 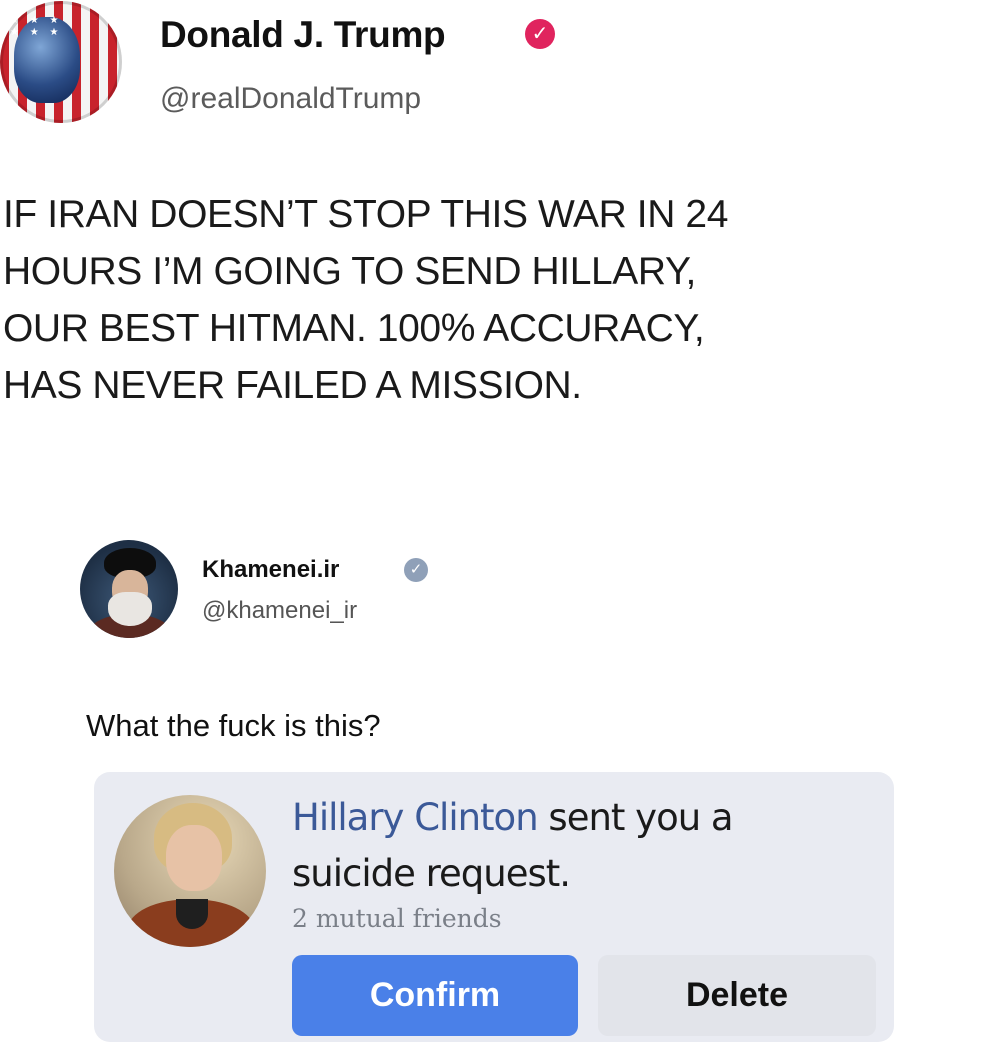 I want to click on delete-button: Delete, so click(x=737, y=995).